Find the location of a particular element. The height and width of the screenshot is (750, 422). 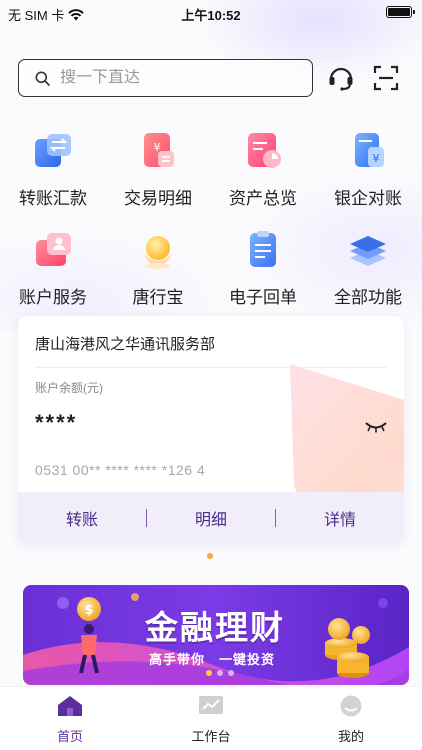

grid-label: 账户服务 is located at coordinates (53, 297).